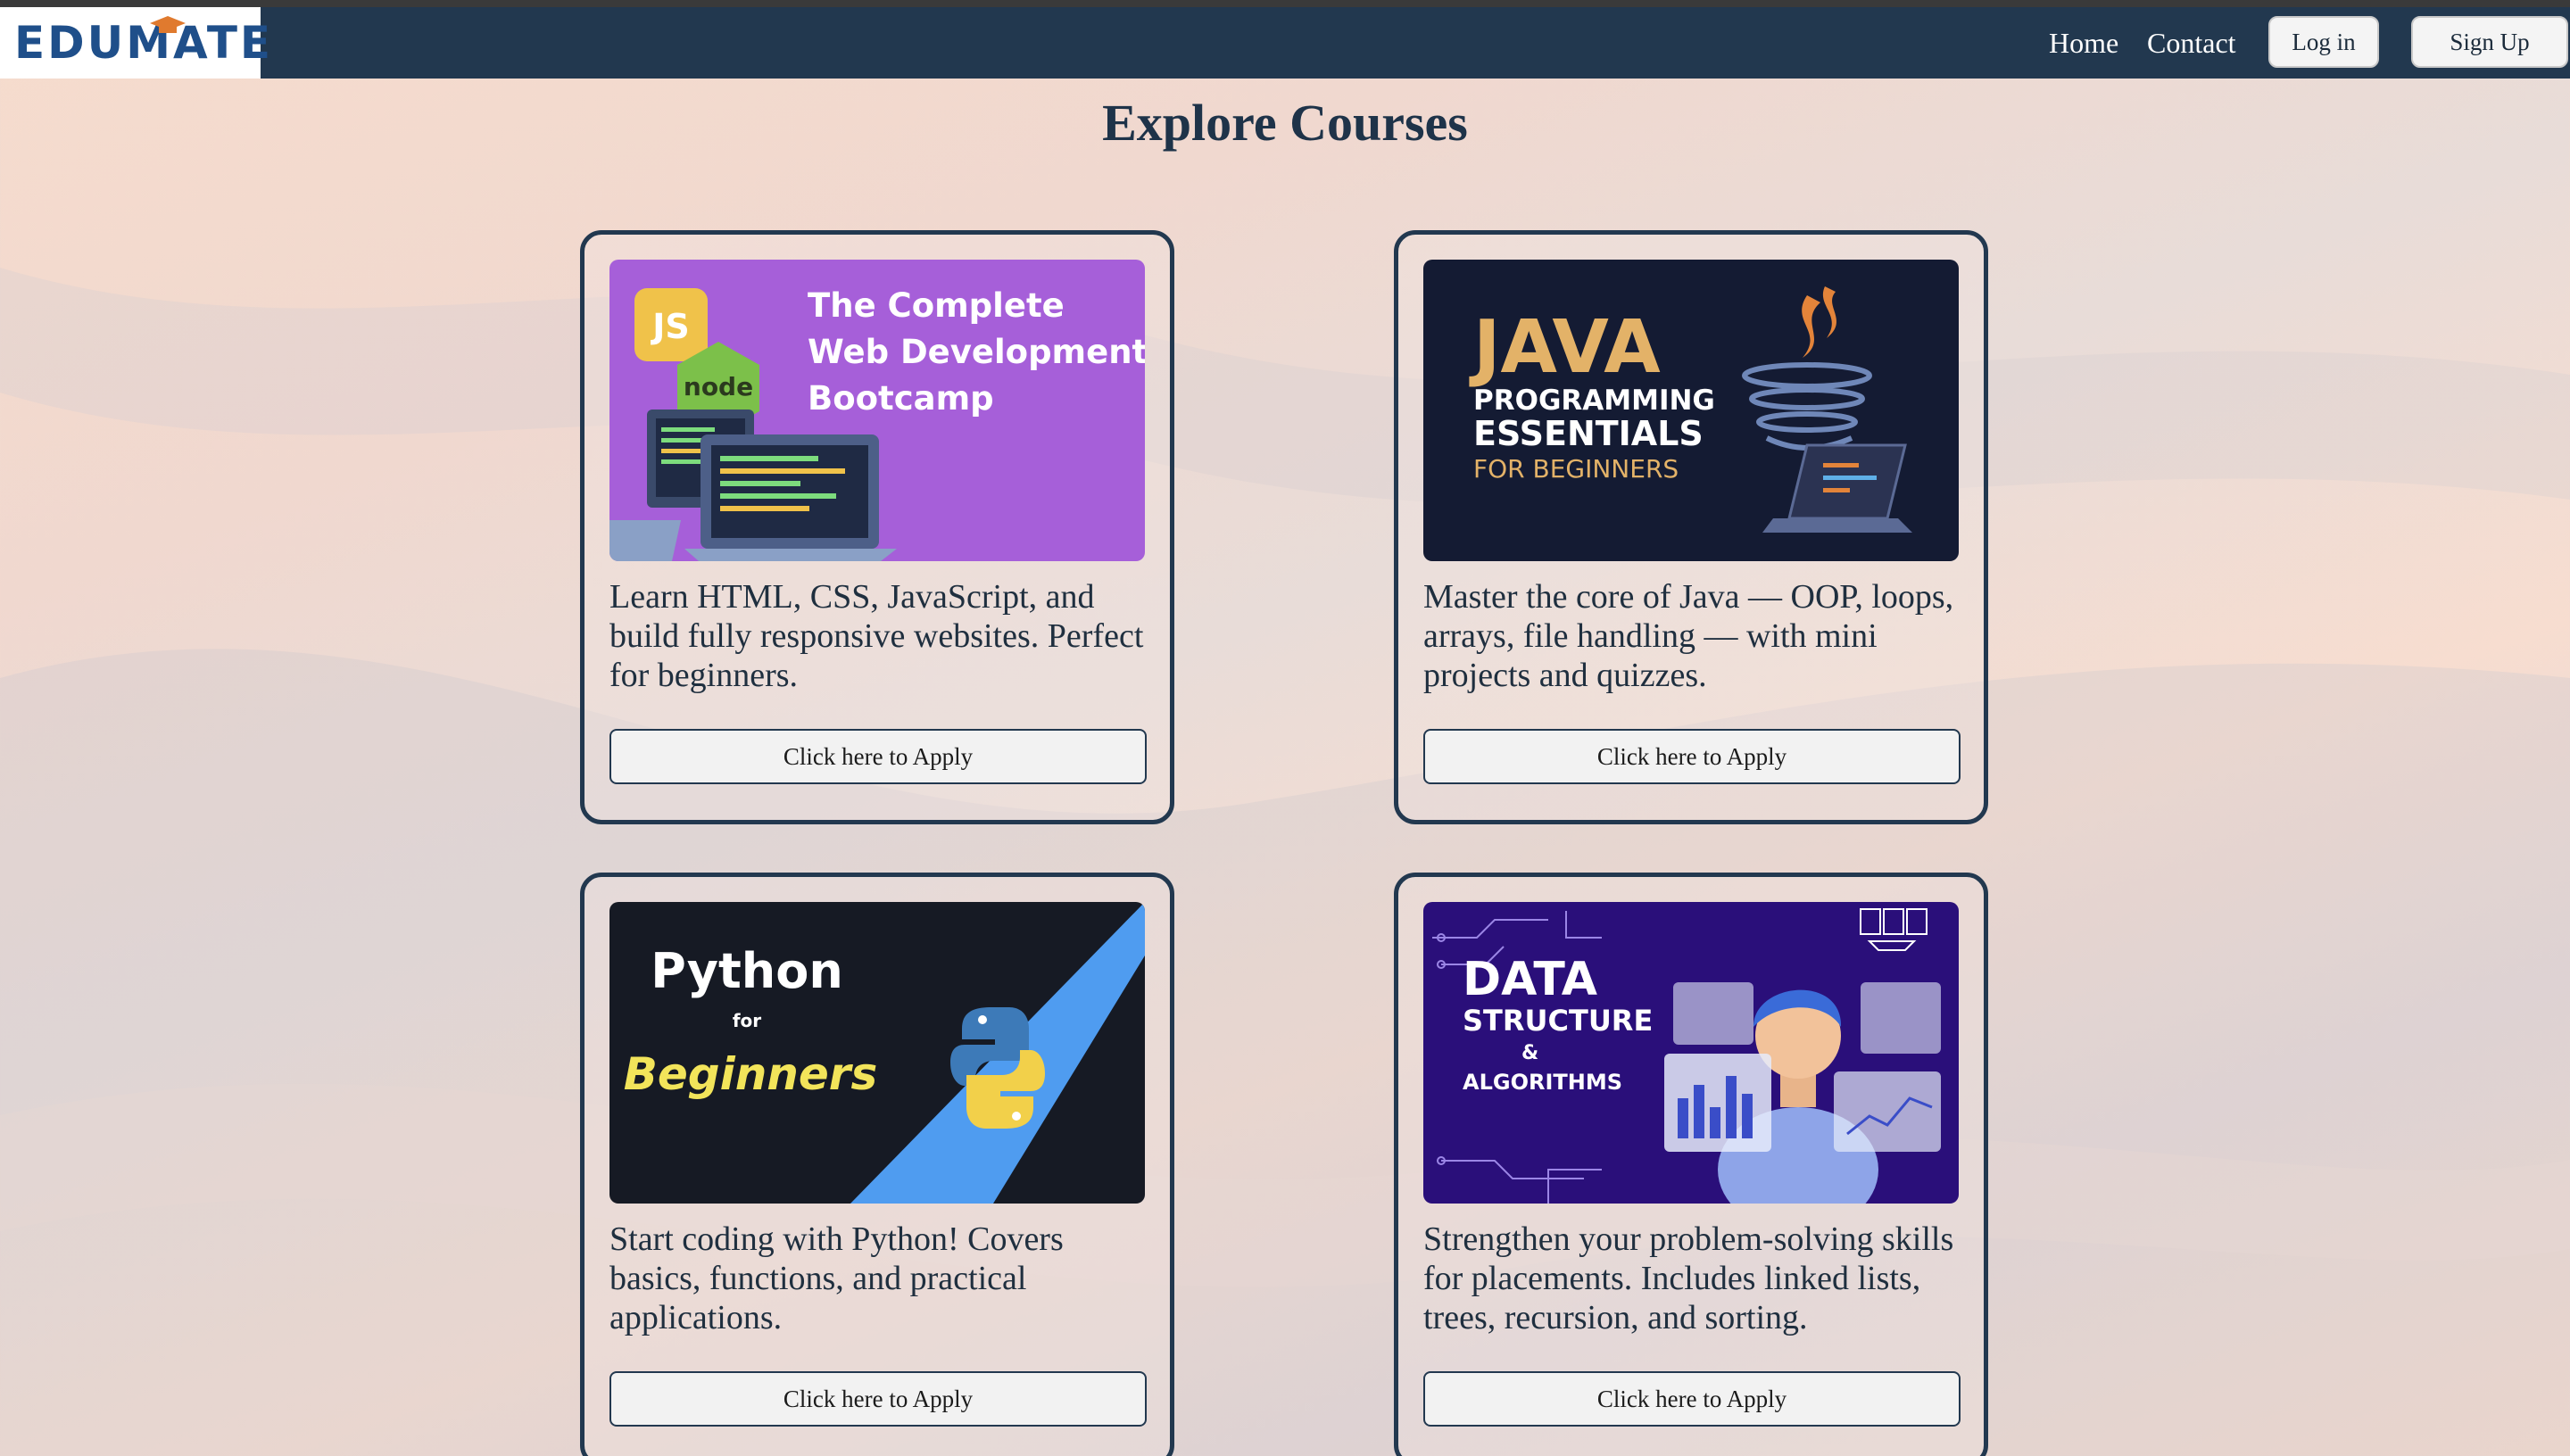  What do you see at coordinates (1576, 469) in the screenshot?
I see `java-subtitle-3: FOR BEGINNERS` at bounding box center [1576, 469].